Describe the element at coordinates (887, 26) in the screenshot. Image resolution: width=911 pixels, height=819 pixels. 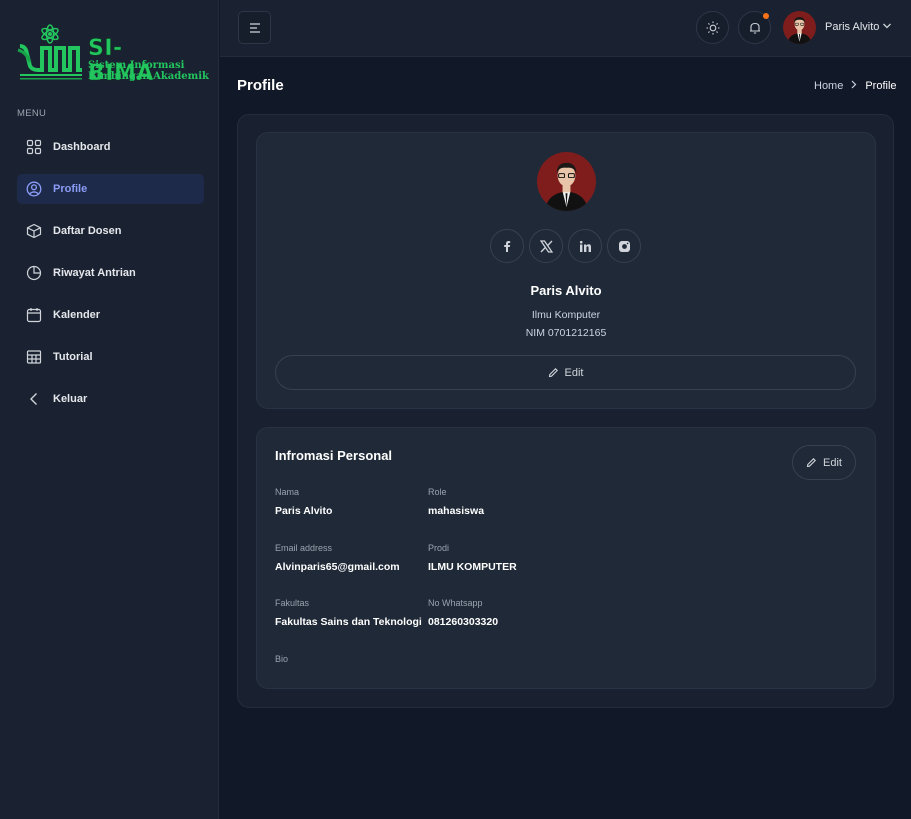
I see `chevron-down-icon` at that location.